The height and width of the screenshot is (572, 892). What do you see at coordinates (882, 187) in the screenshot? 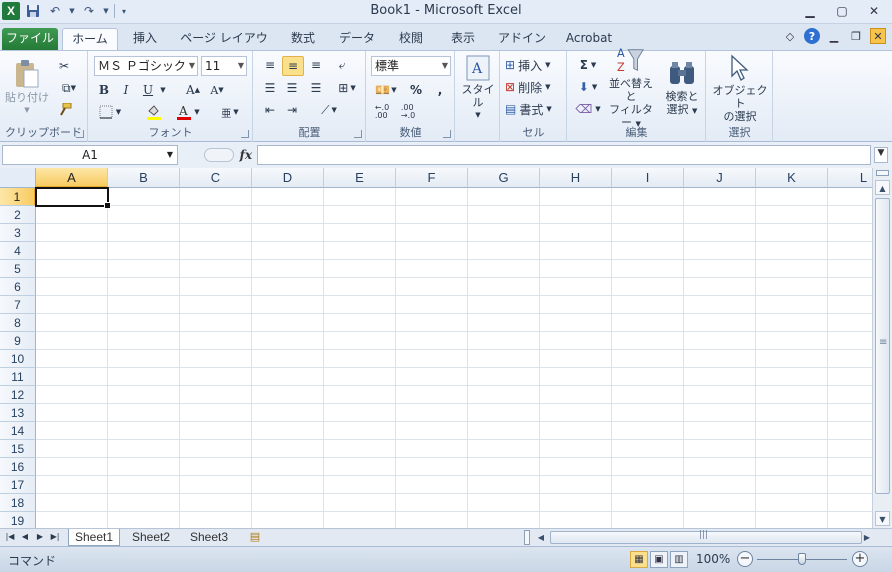
I see `scroll-up-icon: ▲` at bounding box center [882, 187].